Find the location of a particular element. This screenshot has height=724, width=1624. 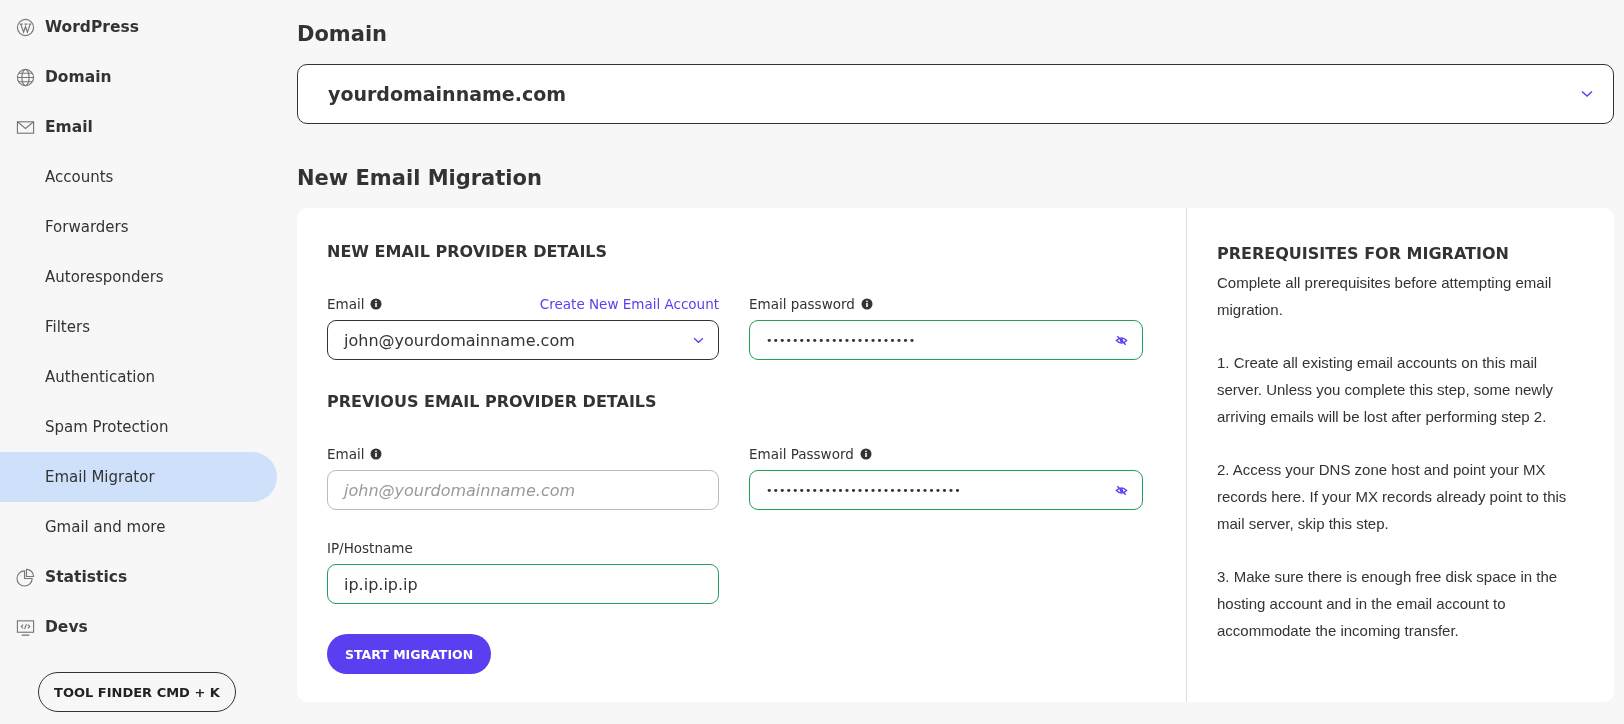

field-label: Email Password is located at coordinates (801, 454).